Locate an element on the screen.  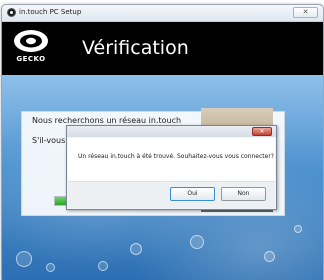
yes-button: Oui is located at coordinates (192, 194).